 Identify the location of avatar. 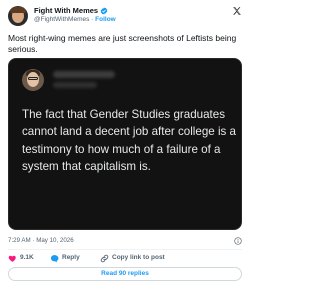
(18, 16).